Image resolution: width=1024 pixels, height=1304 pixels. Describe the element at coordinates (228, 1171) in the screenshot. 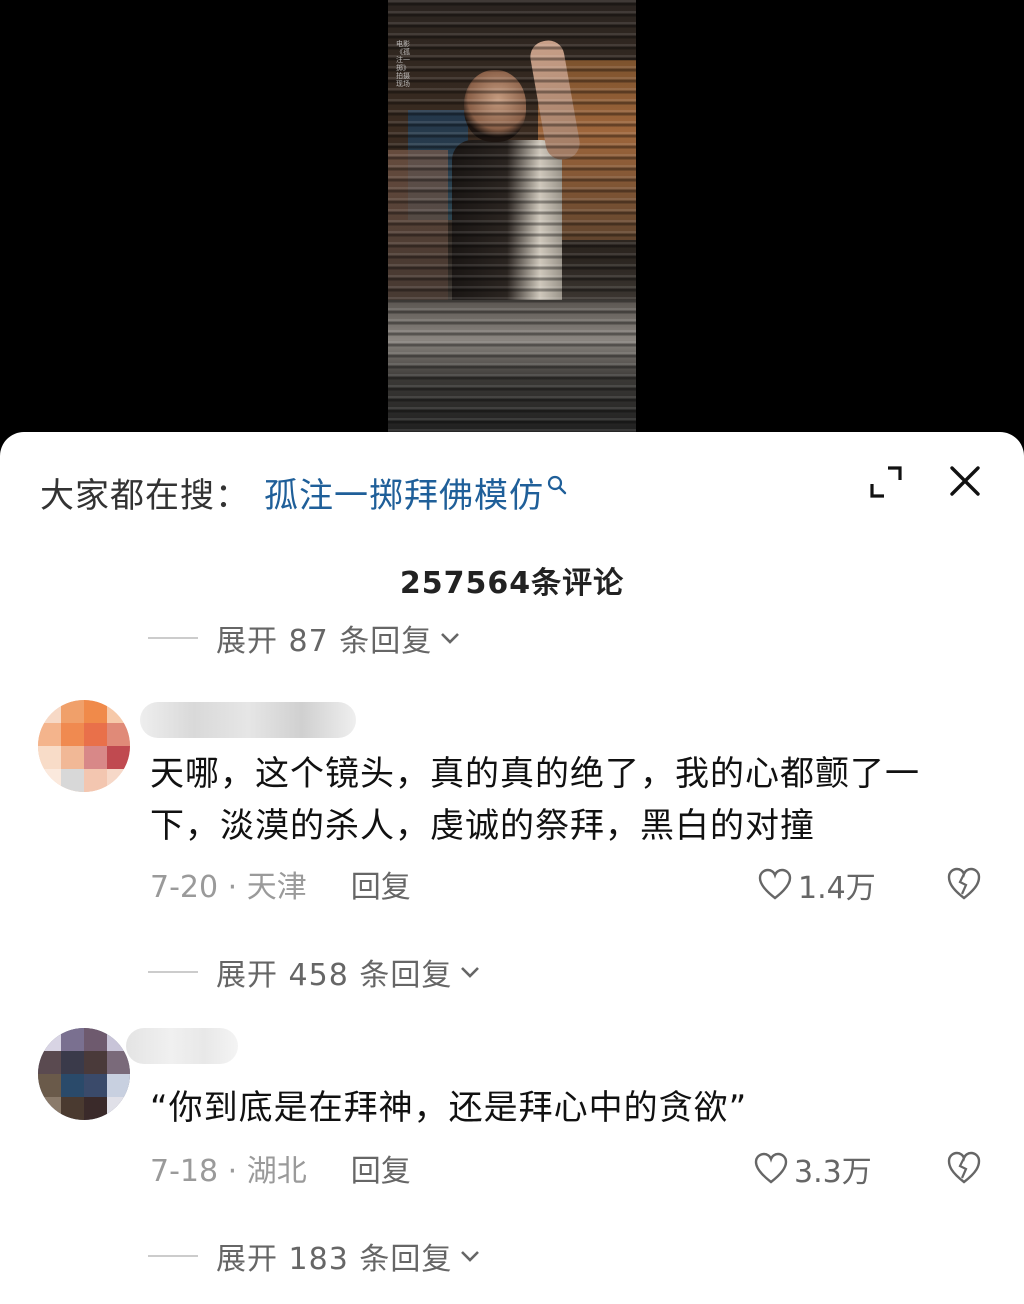

I see `comment-date-location: 7-18 · 湖北` at that location.